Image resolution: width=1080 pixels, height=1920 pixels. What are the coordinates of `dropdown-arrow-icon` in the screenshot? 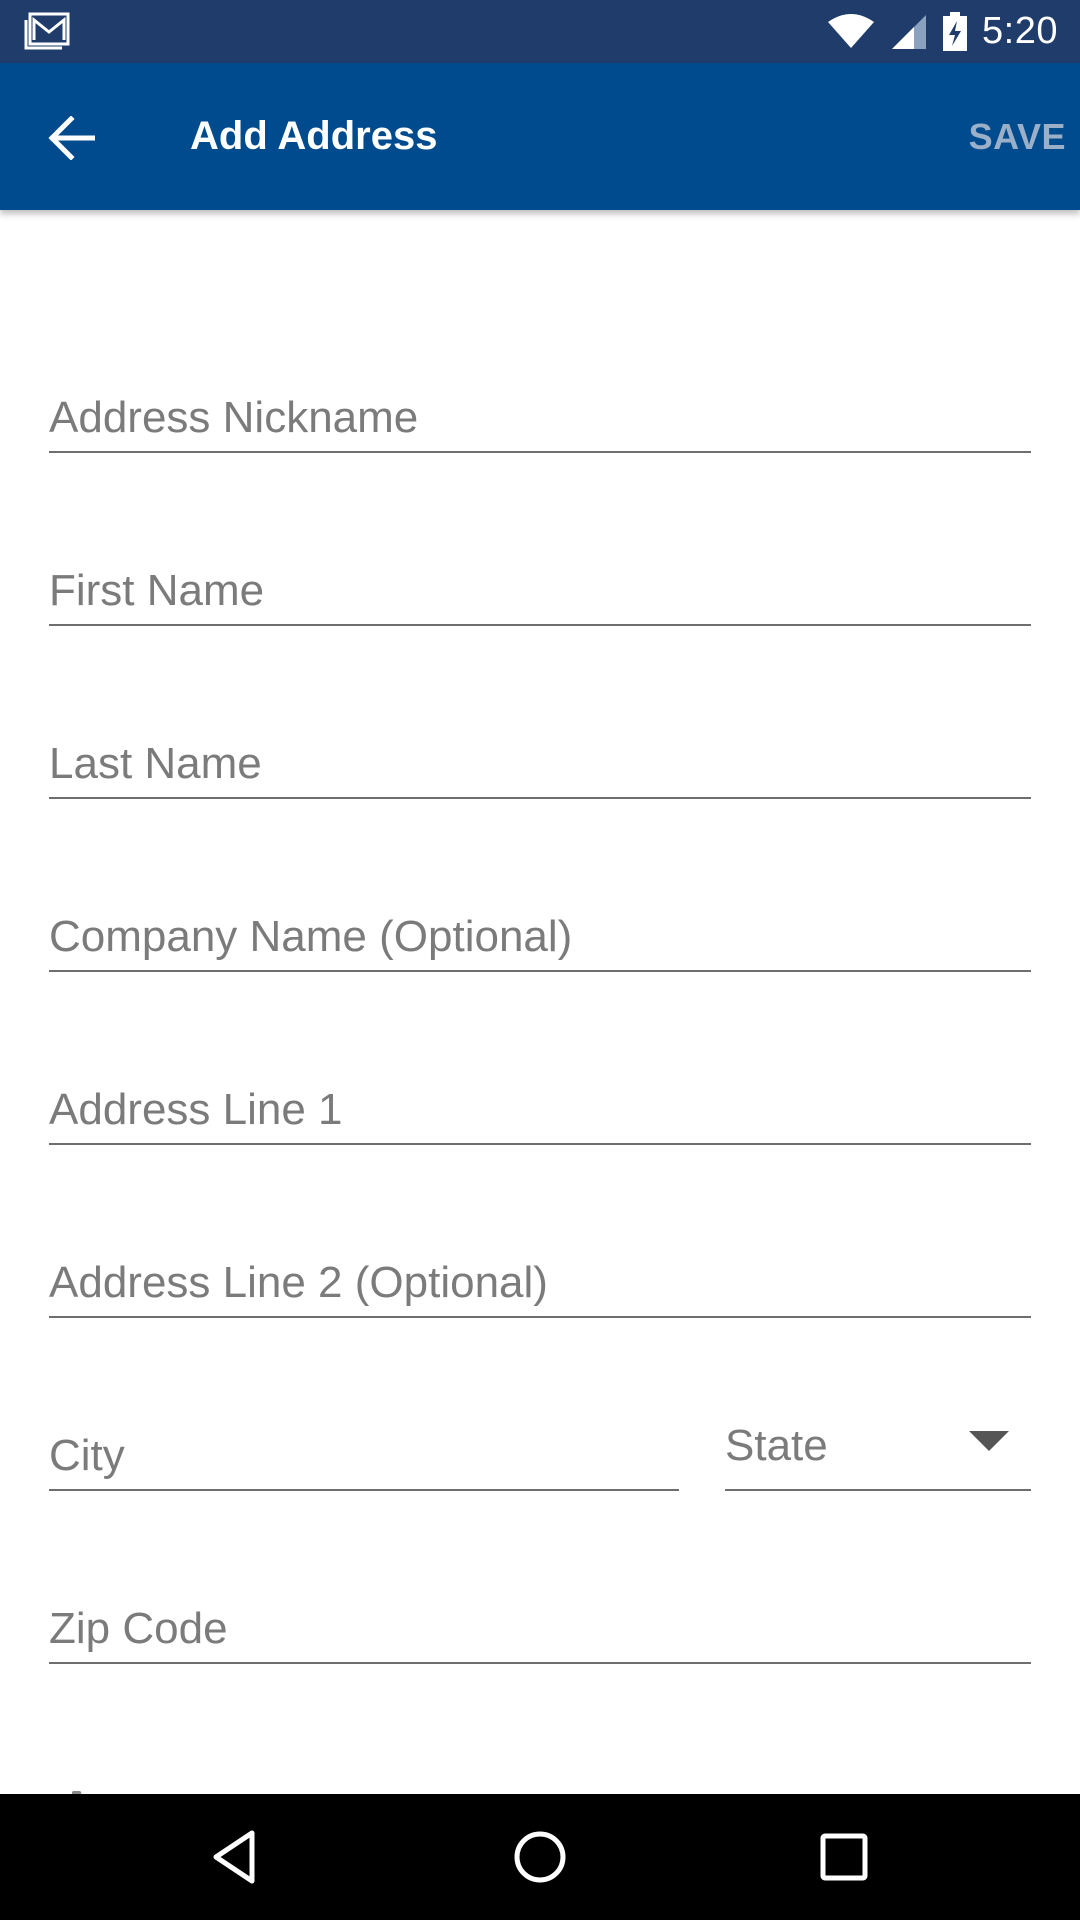 It's located at (989, 1441).